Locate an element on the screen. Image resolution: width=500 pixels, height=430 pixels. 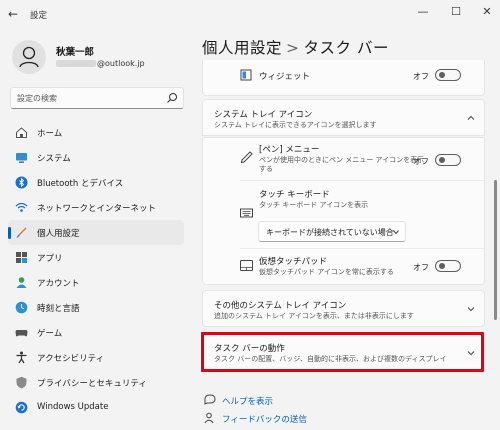
scrollbar is located at coordinates (495, 250).